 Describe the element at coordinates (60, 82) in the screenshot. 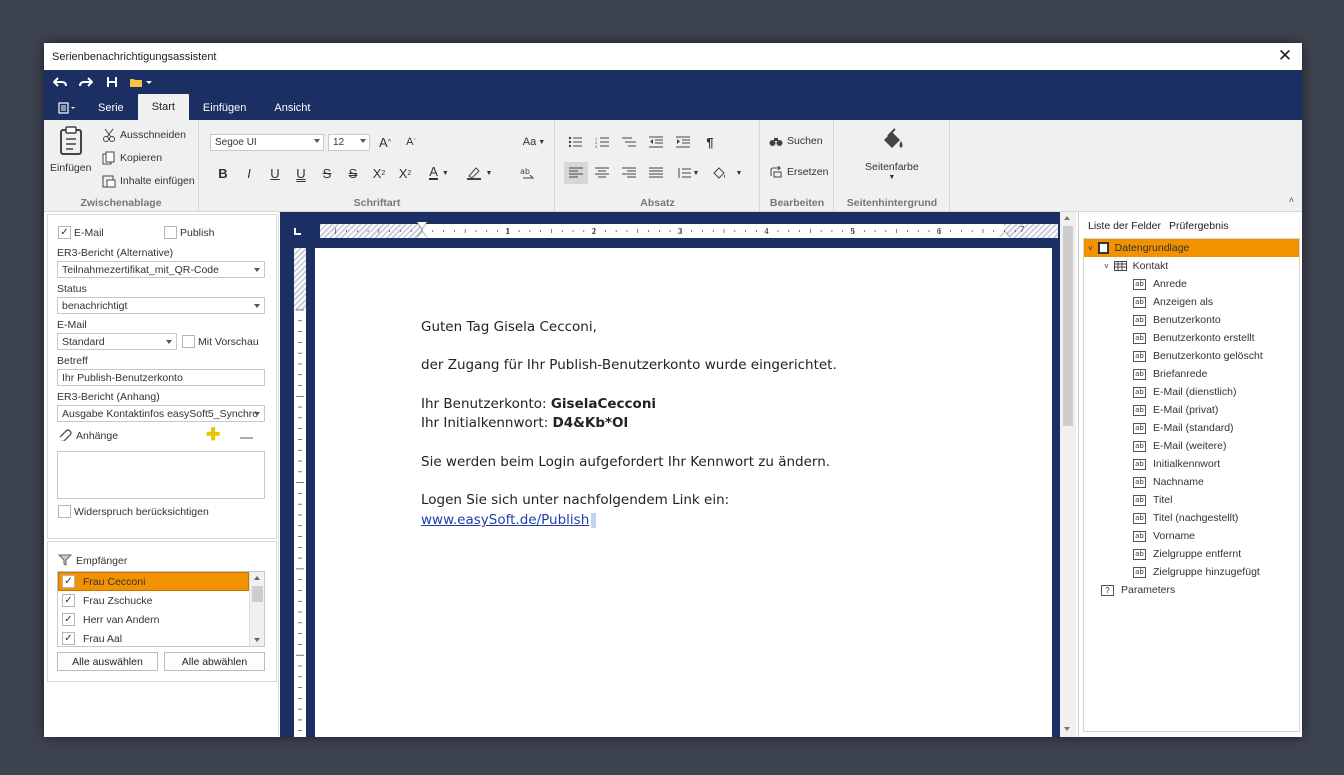

I see `undo-icon` at that location.